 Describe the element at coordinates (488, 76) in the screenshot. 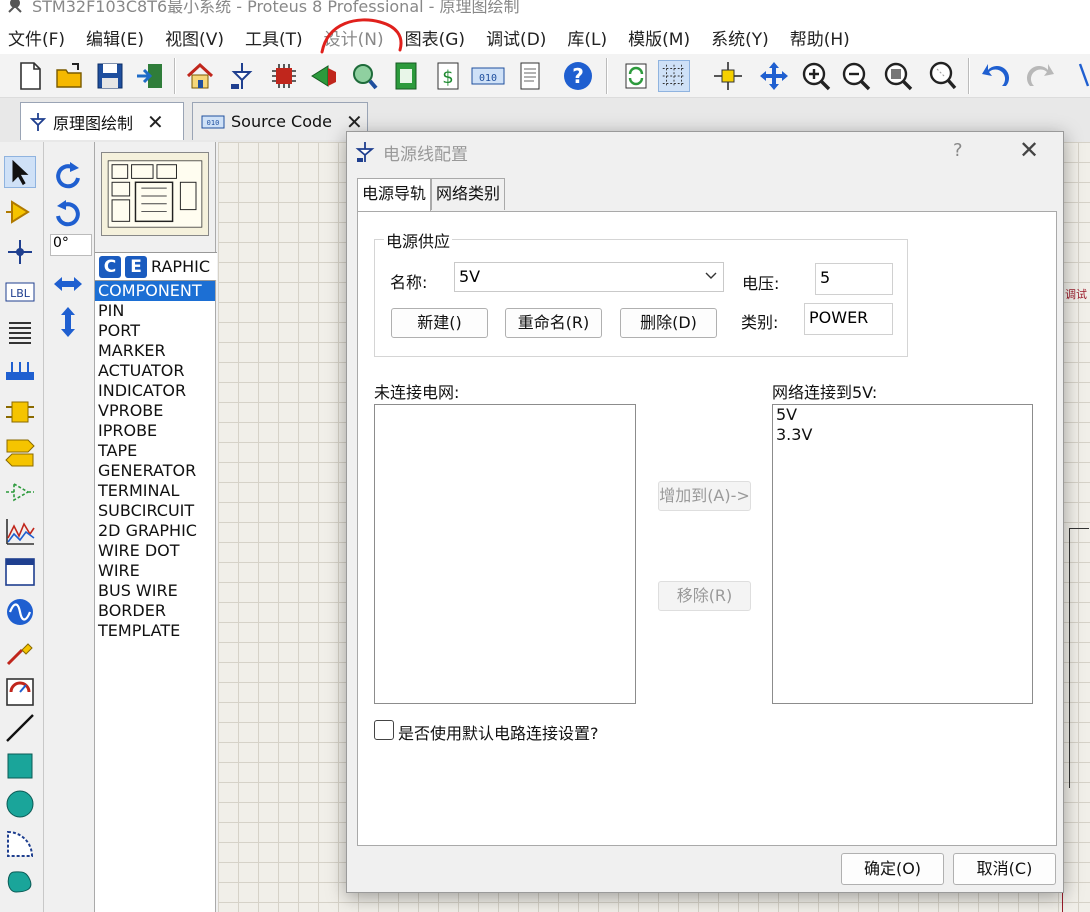

I see `source-code-icon: 010` at that location.